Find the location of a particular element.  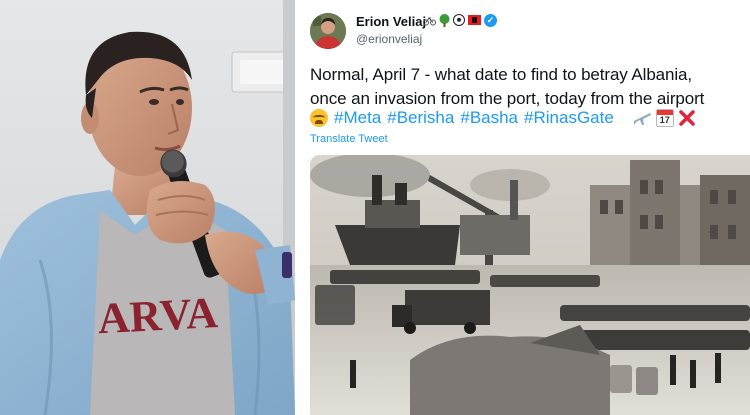

calendar-day: 17 is located at coordinates (664, 120).